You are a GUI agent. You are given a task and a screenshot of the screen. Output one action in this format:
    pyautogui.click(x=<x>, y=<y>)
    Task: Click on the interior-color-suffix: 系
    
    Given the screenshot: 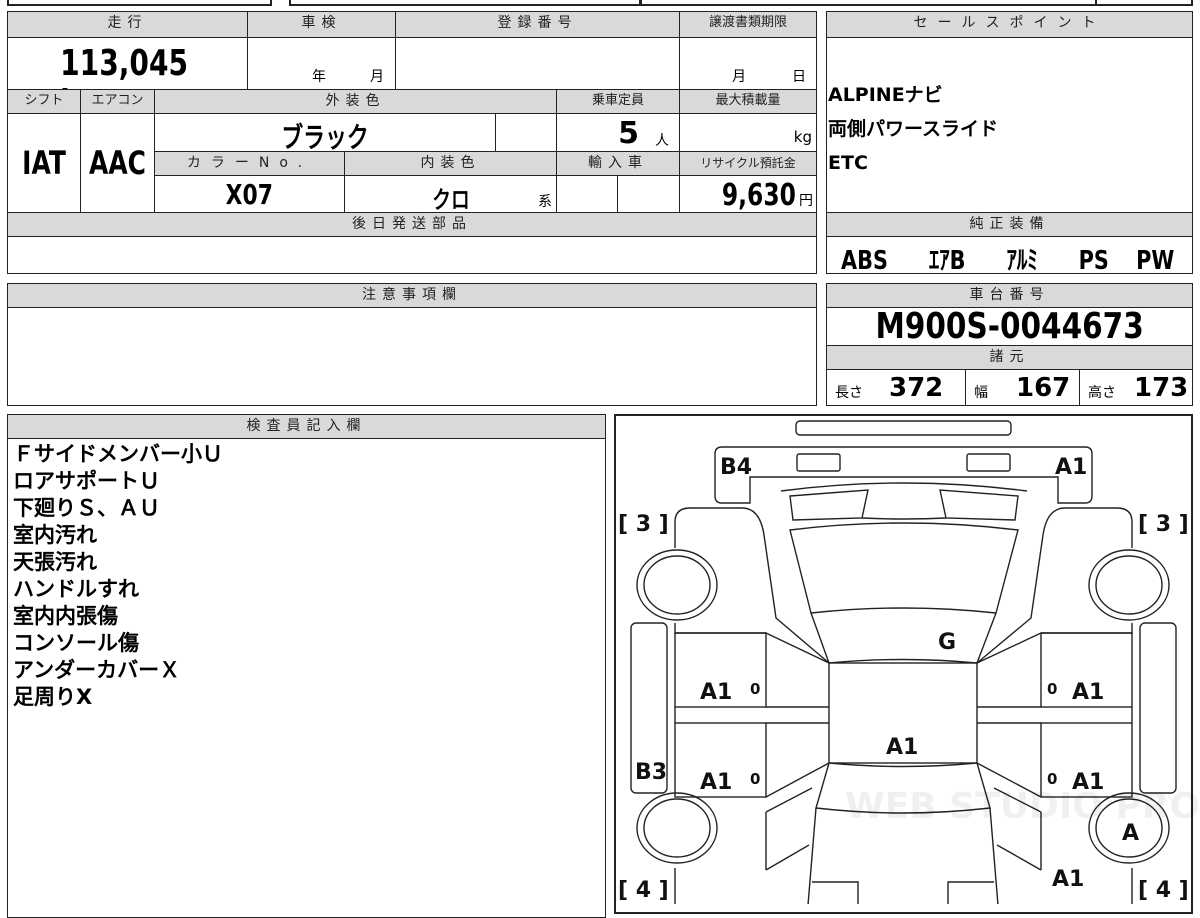 What is the action you would take?
    pyautogui.click(x=545, y=202)
    